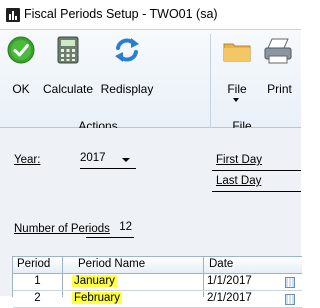 The height and width of the screenshot is (308, 320). What do you see at coordinates (239, 181) in the screenshot?
I see `last-day-label: Last Day` at bounding box center [239, 181].